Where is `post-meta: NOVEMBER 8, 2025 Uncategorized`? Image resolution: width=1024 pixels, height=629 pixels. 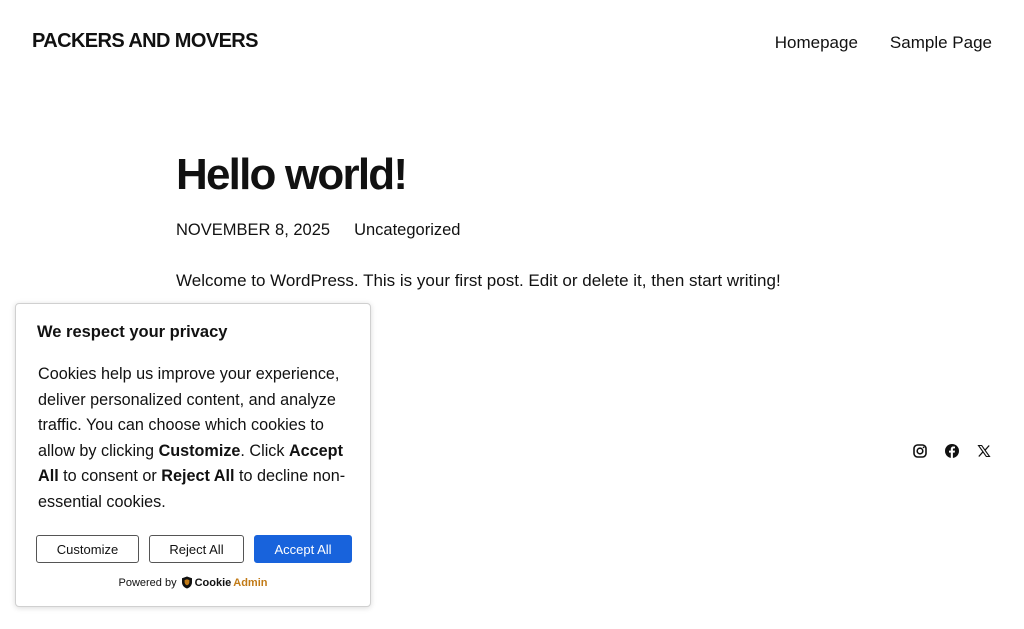 post-meta: NOVEMBER 8, 2025 Uncategorized is located at coordinates (318, 230).